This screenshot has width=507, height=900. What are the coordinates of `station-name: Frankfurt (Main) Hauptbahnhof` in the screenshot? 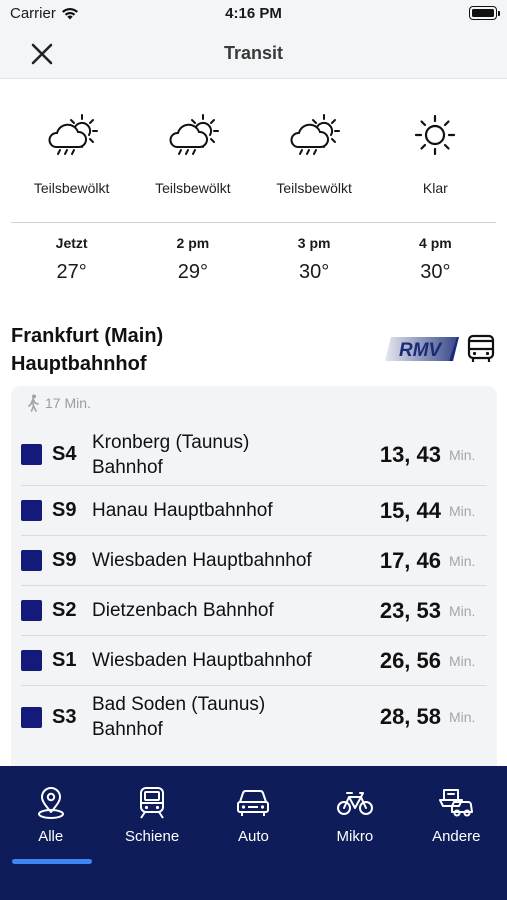 It's located at (171, 350).